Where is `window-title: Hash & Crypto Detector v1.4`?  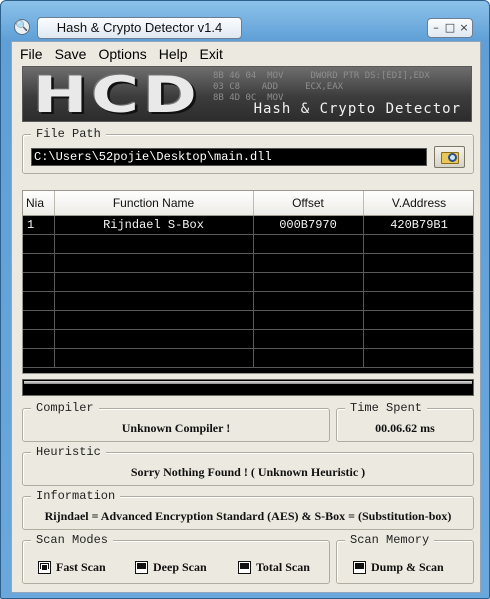
window-title: Hash & Crypto Detector v1.4 is located at coordinates (139, 28).